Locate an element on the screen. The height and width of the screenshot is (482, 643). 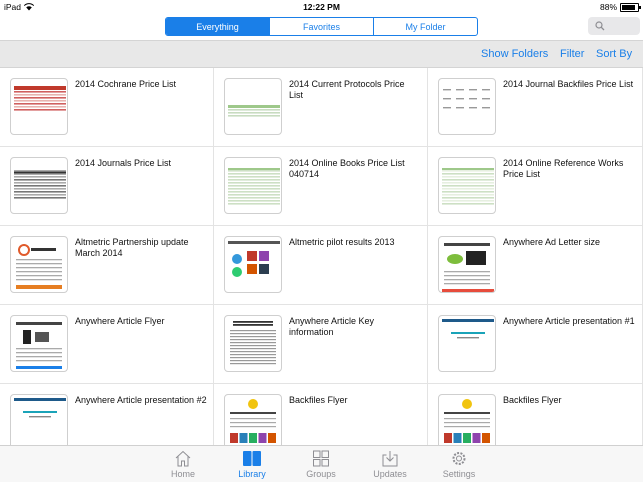
tab-updates: Updates is located at coordinates (390, 464).